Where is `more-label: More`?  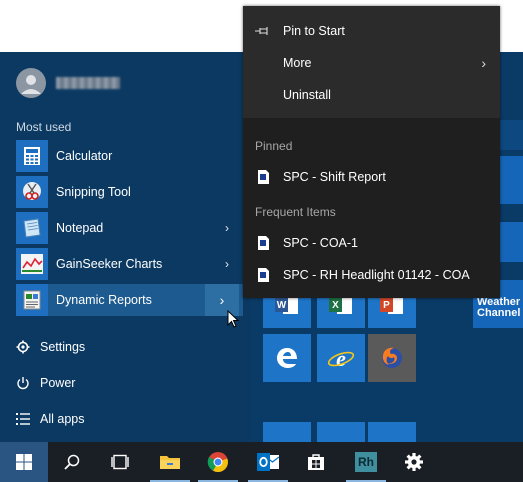
more-label: More is located at coordinates (297, 63).